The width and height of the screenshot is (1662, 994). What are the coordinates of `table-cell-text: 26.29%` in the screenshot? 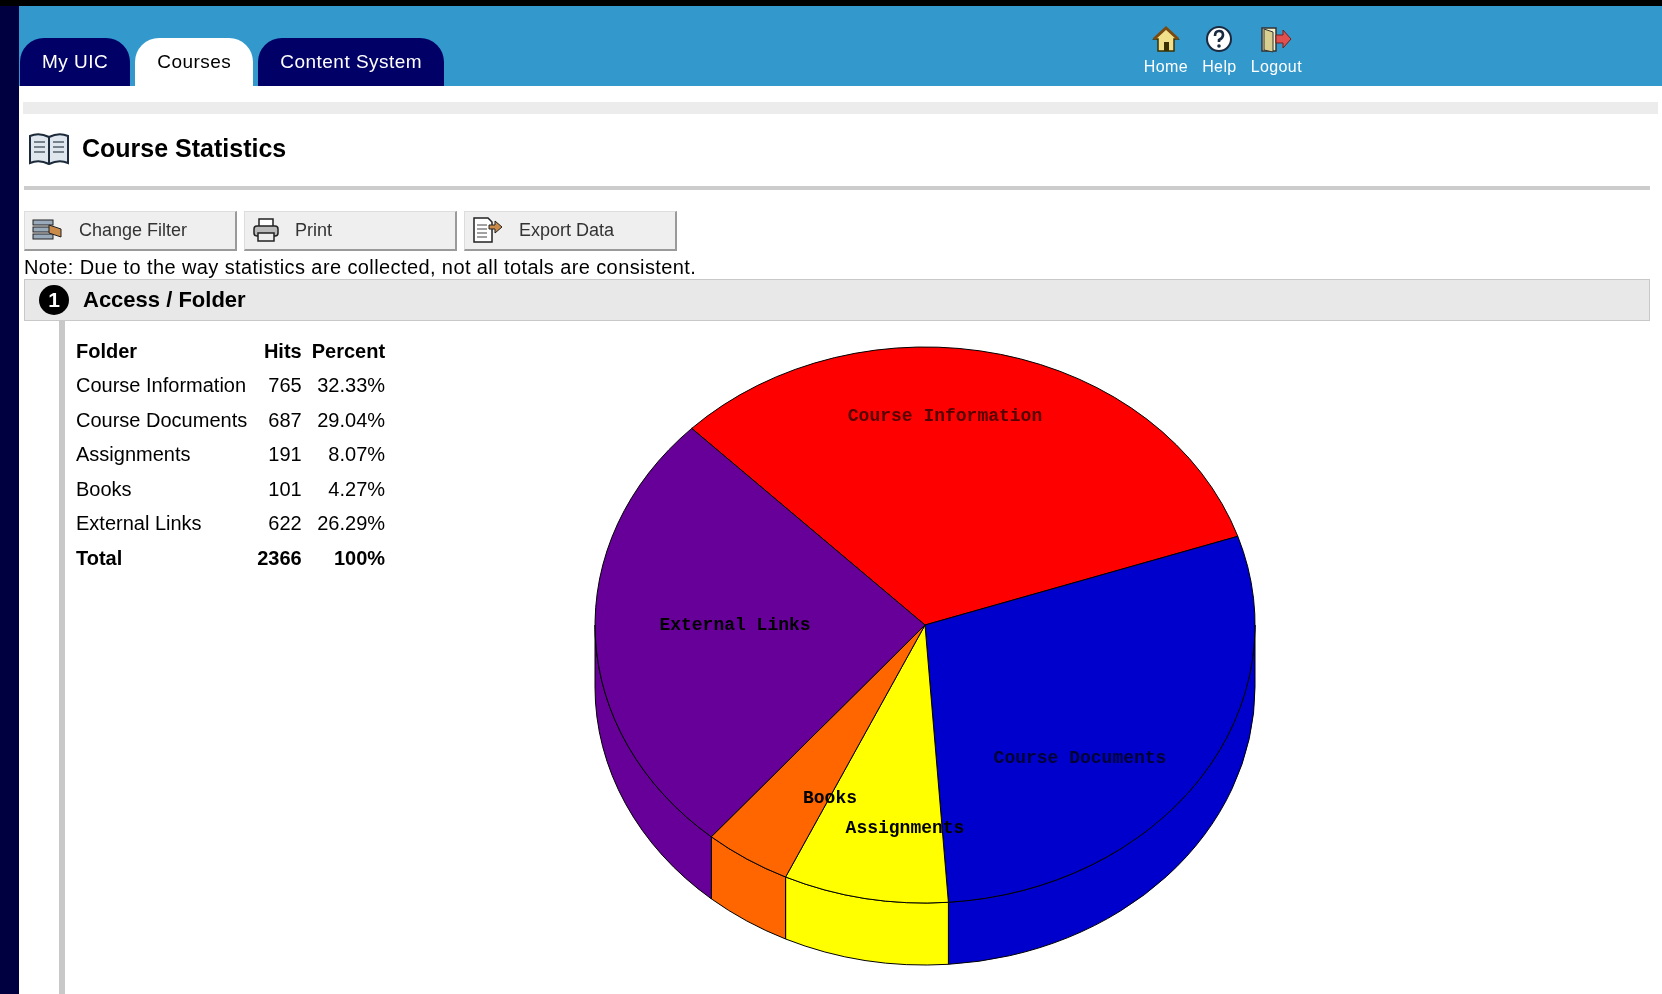 It's located at (351, 523).